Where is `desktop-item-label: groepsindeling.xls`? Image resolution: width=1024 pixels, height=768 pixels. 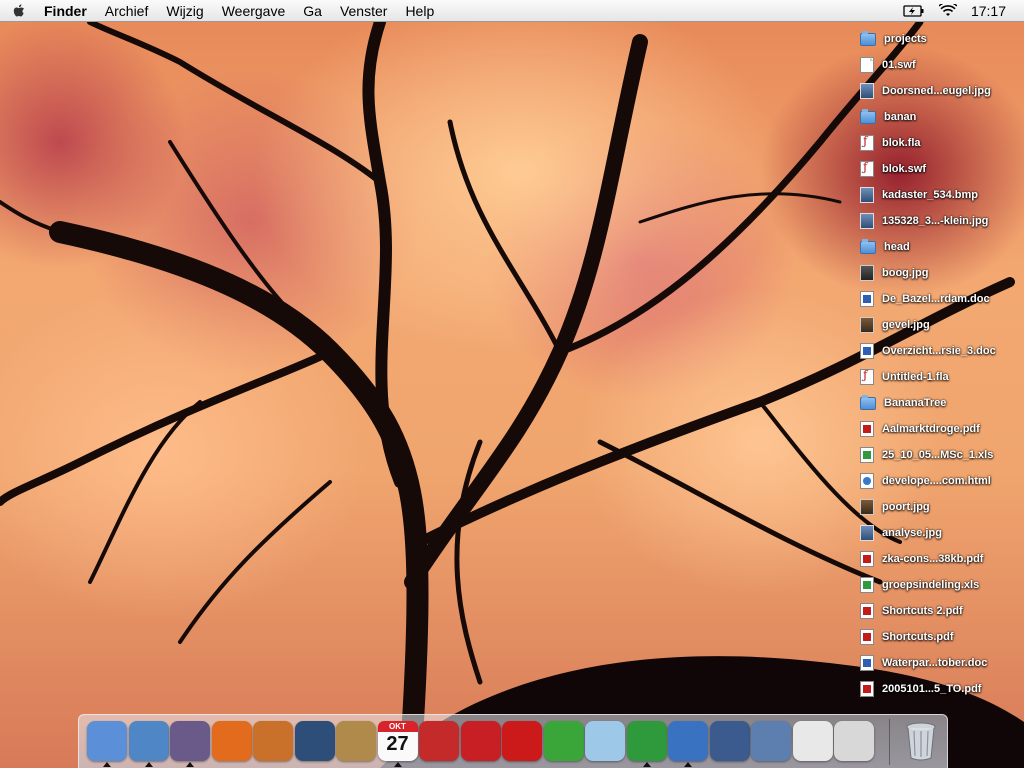
desktop-item-label: groepsindeling.xls is located at coordinates (931, 585).